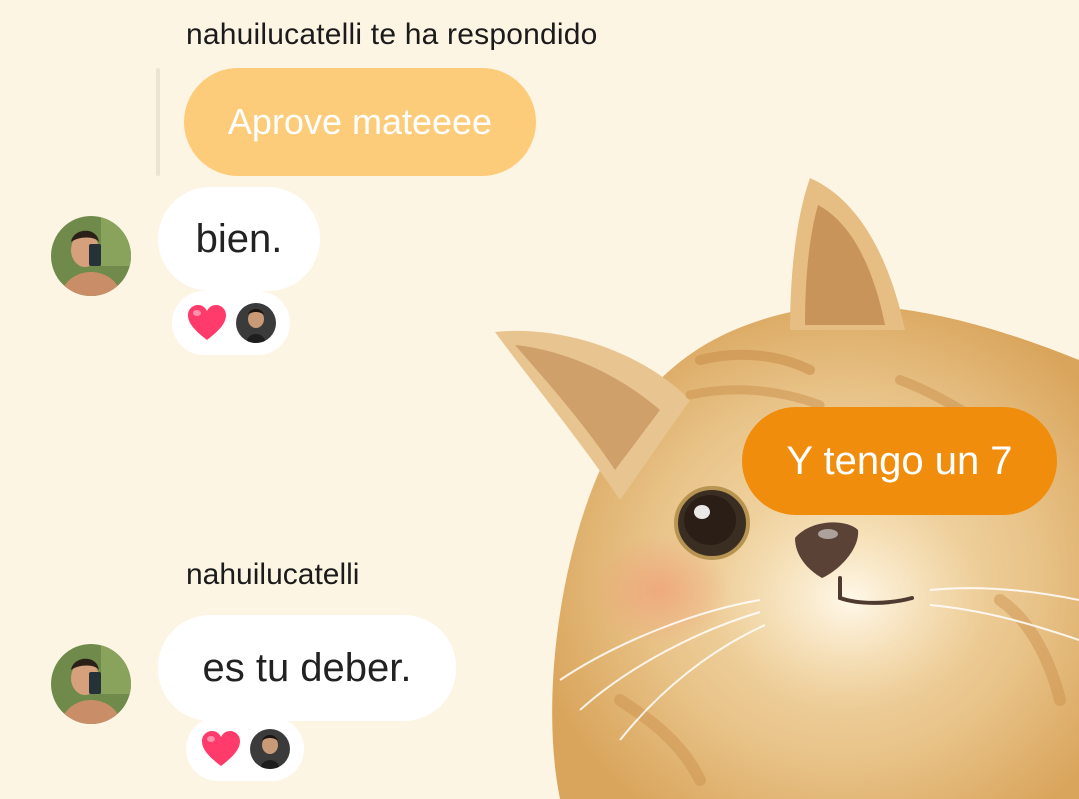 The height and width of the screenshot is (799, 1079). I want to click on message-text: bien., so click(239, 238).